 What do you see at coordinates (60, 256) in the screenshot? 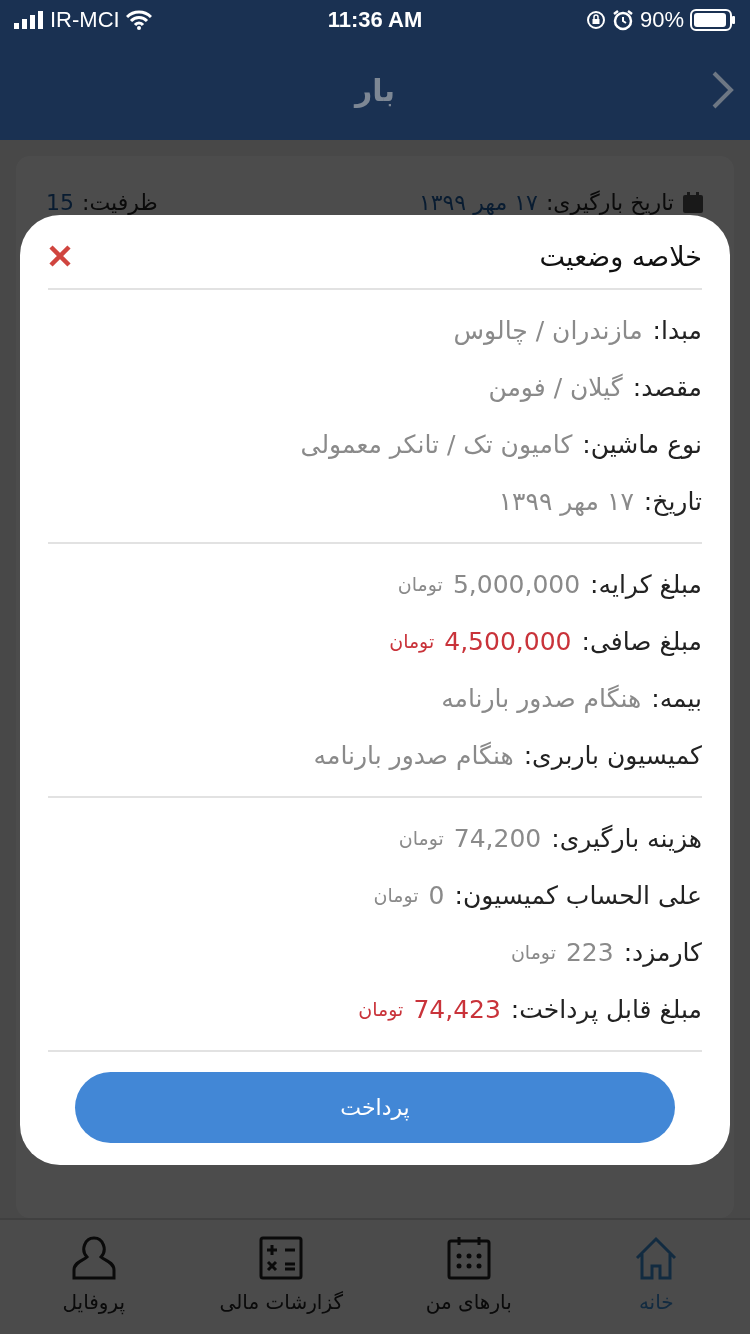
I see `close-button` at bounding box center [60, 256].